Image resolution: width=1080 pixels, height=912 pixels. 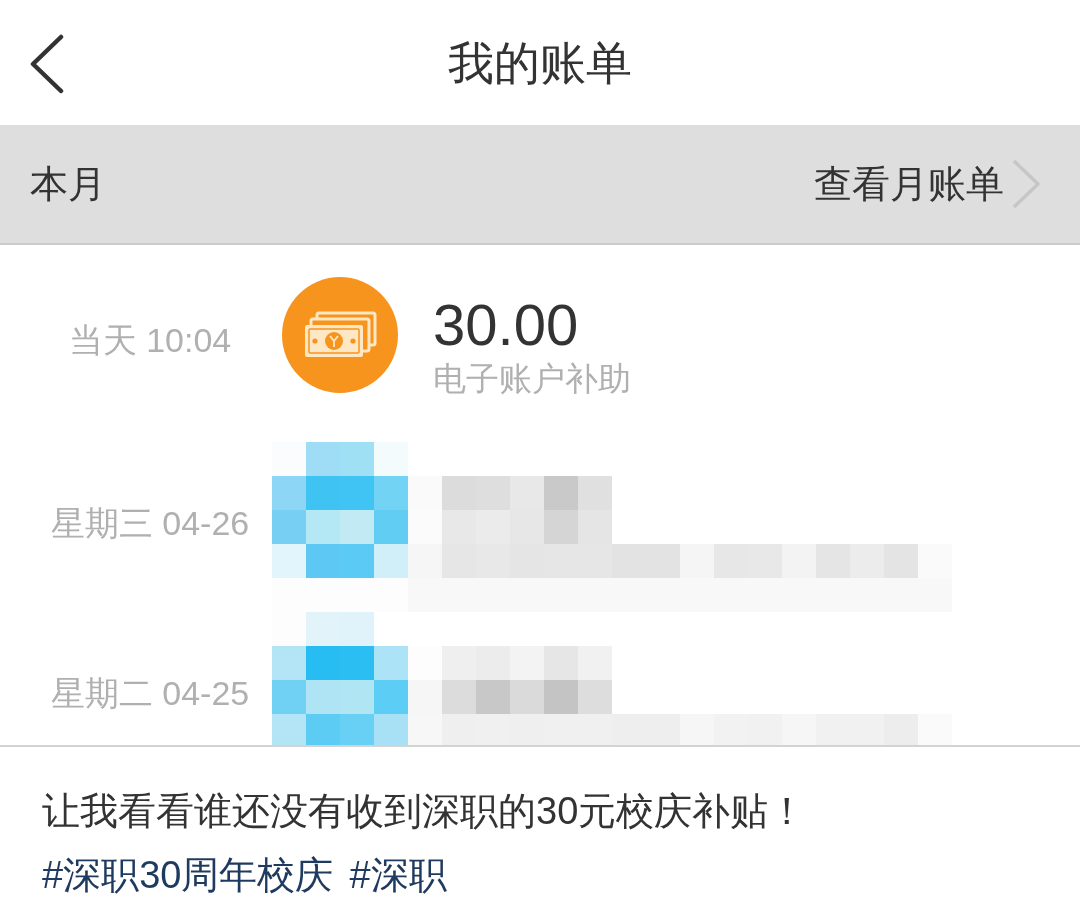 I want to click on monthly-bill-link: 查看月账单, so click(x=909, y=184).